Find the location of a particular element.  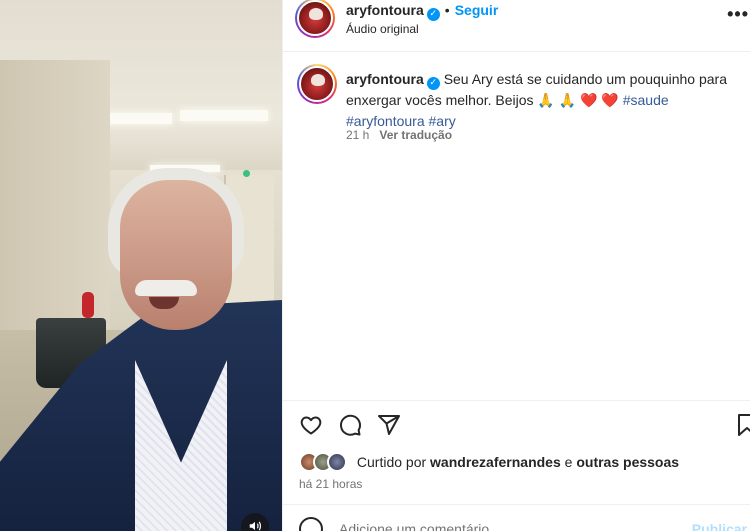

face is located at coordinates (176, 255).